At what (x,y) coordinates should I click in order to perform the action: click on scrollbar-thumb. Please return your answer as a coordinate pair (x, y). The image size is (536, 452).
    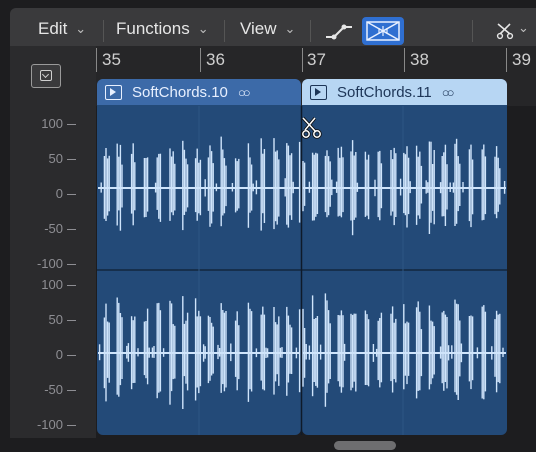
    Looking at the image, I should click on (365, 445).